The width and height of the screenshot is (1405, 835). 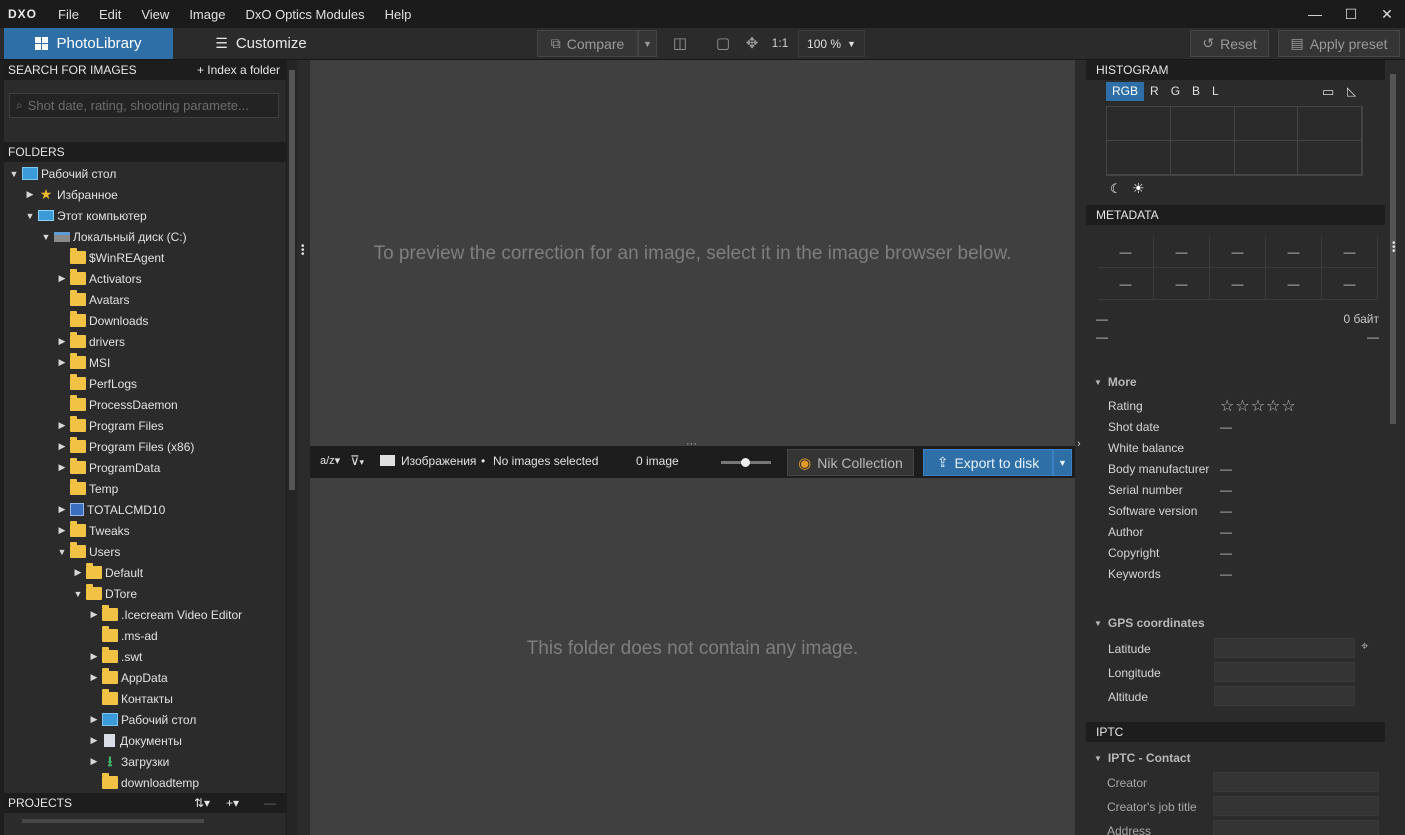 I want to click on tree-item: ▶ ⭳ Загрузки, so click(x=145, y=761).